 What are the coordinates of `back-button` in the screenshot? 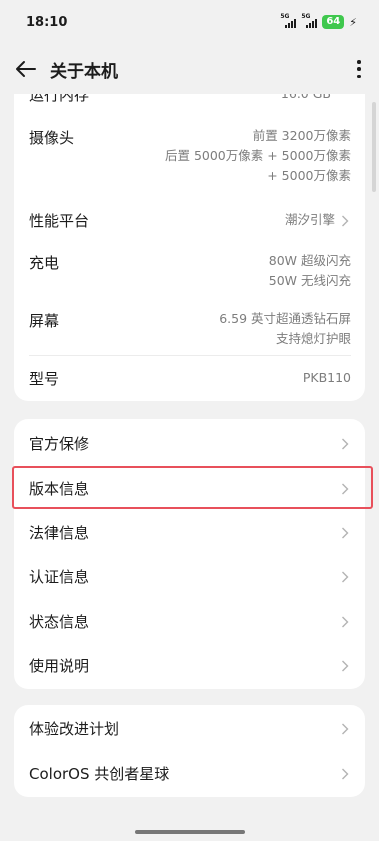 It's located at (25, 69).